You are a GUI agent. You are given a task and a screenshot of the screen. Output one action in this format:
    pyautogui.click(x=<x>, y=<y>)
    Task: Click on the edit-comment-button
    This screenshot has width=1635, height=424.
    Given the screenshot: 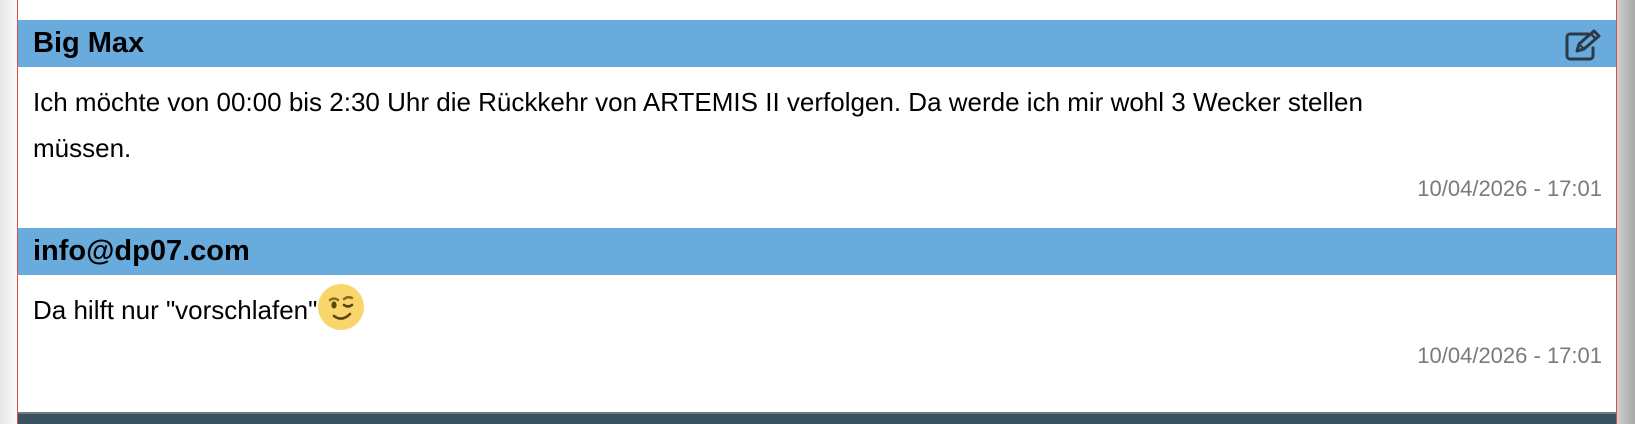 What is the action you would take?
    pyautogui.click(x=1583, y=45)
    